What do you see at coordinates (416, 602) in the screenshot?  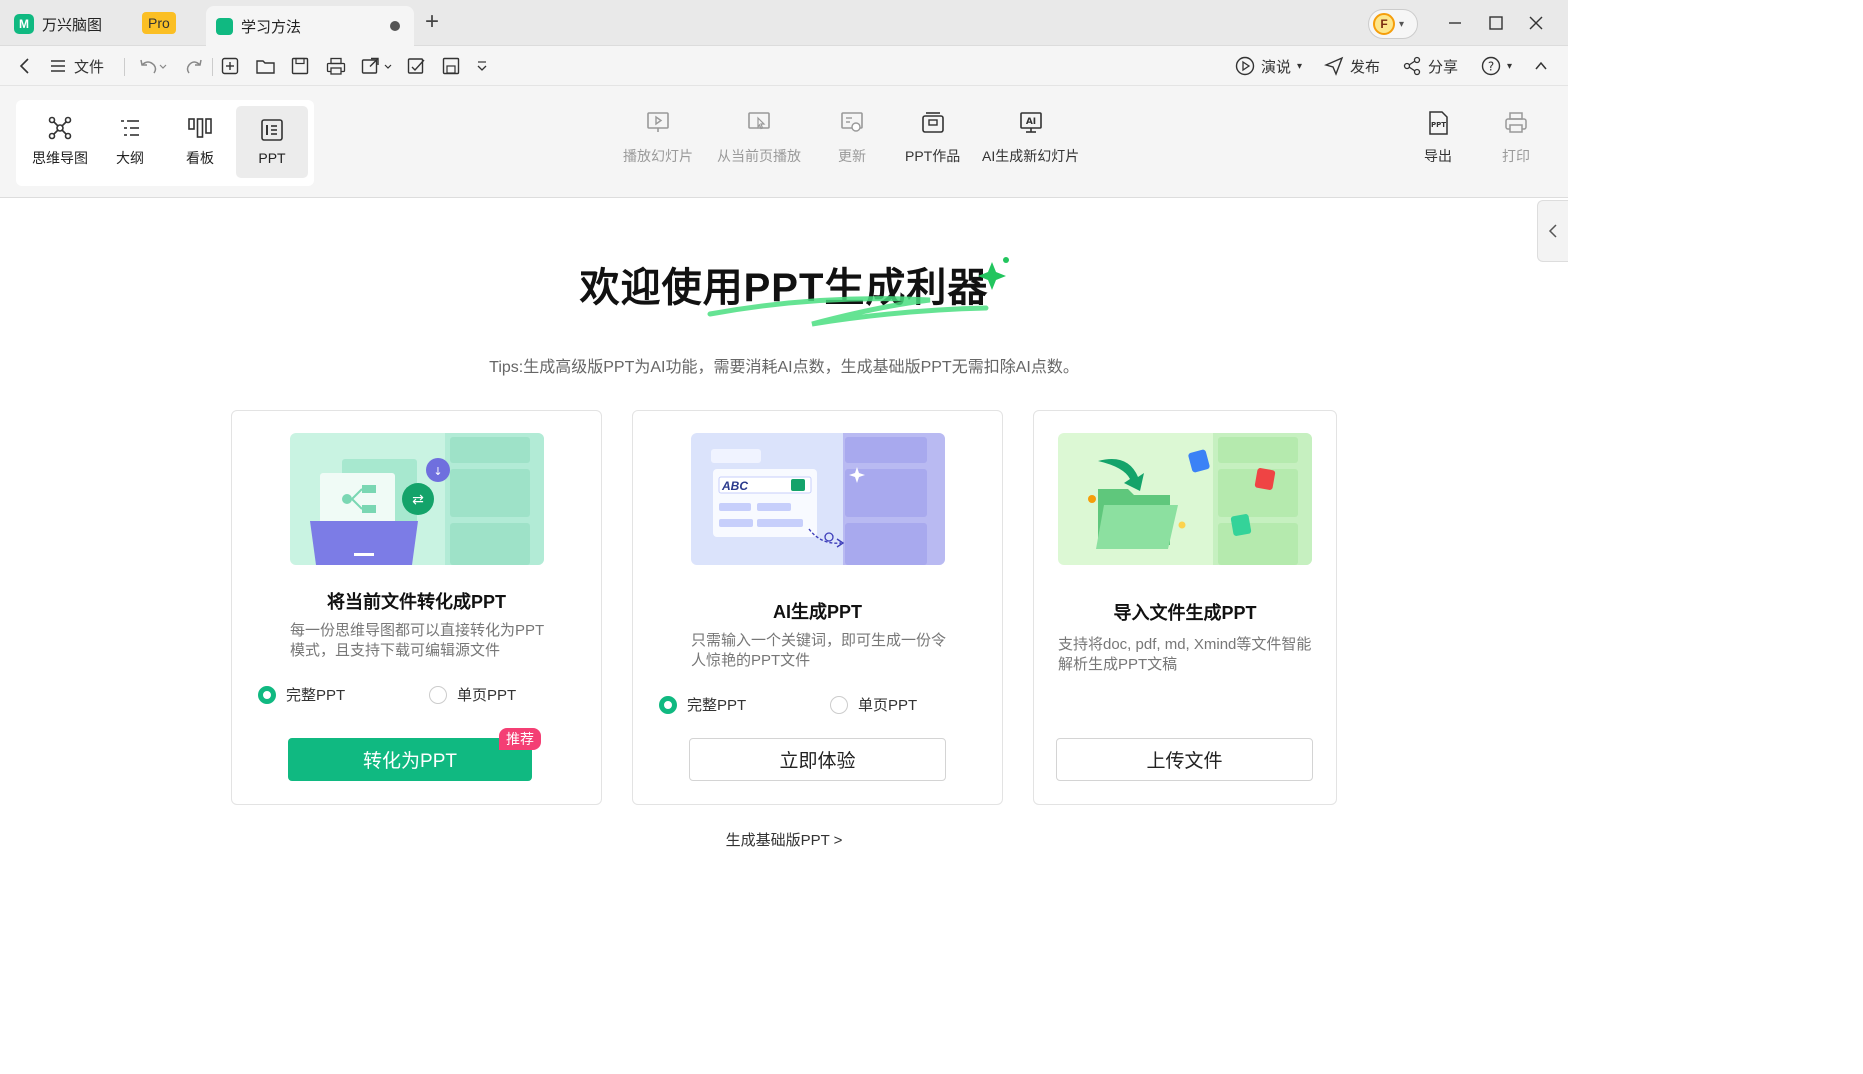 I see `card-title: 将当前文件转化成PPT` at bounding box center [416, 602].